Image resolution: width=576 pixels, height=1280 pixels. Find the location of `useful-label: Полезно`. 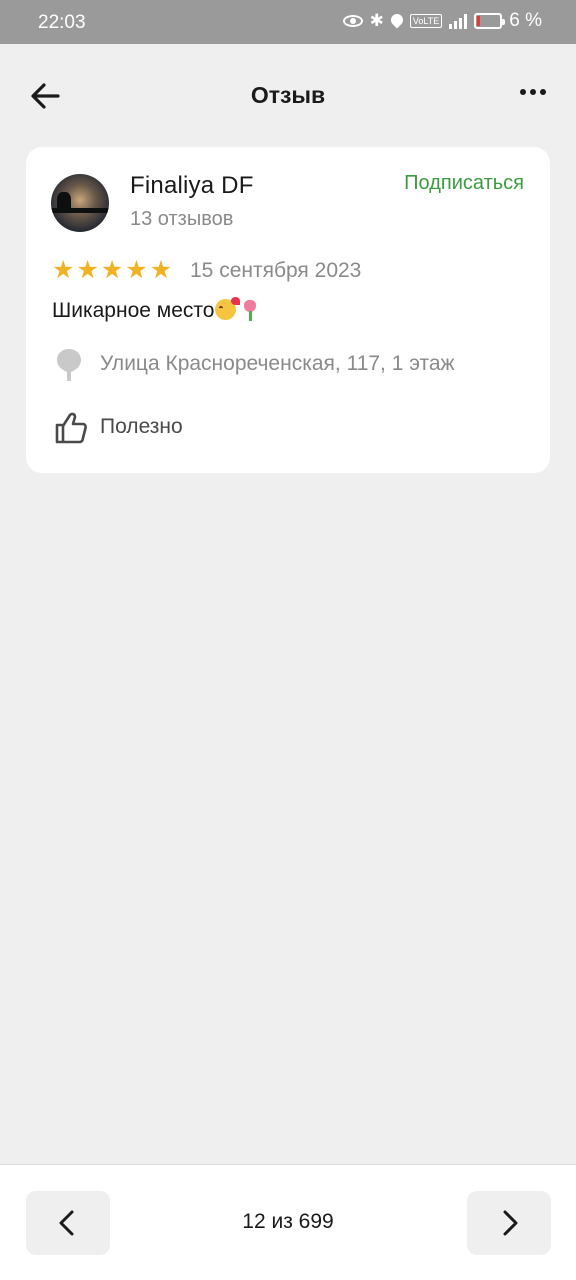

useful-label: Полезно is located at coordinates (141, 426).